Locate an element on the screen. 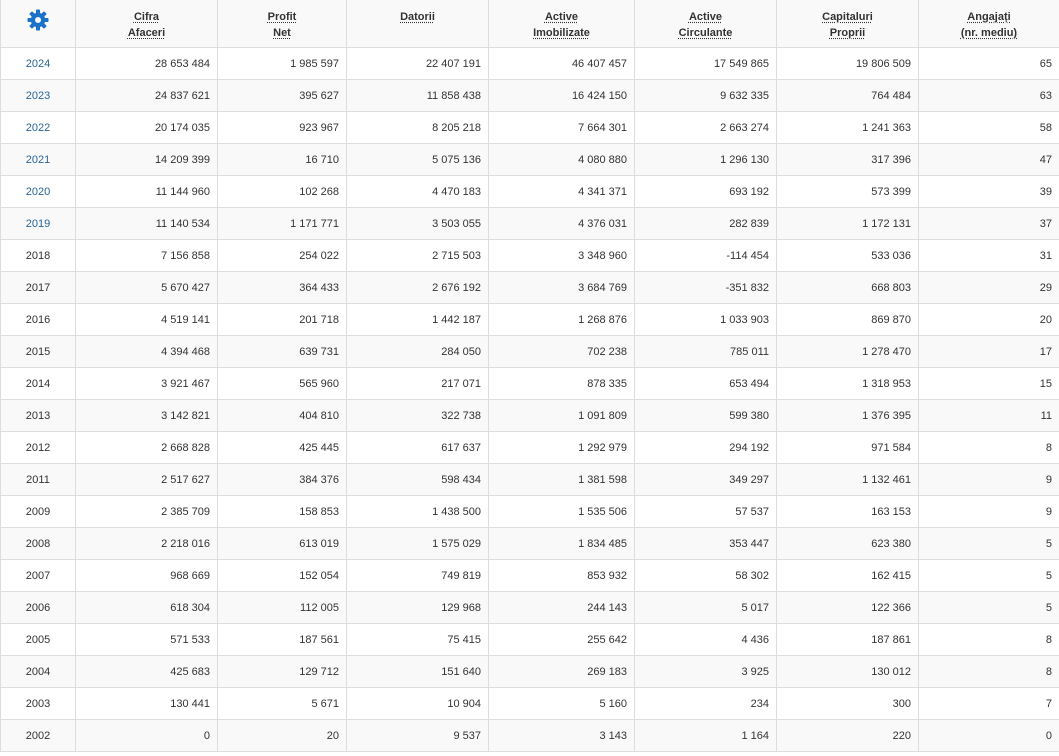 The image size is (1059, 756). cell-profit-net: 158 853 is located at coordinates (282, 512).